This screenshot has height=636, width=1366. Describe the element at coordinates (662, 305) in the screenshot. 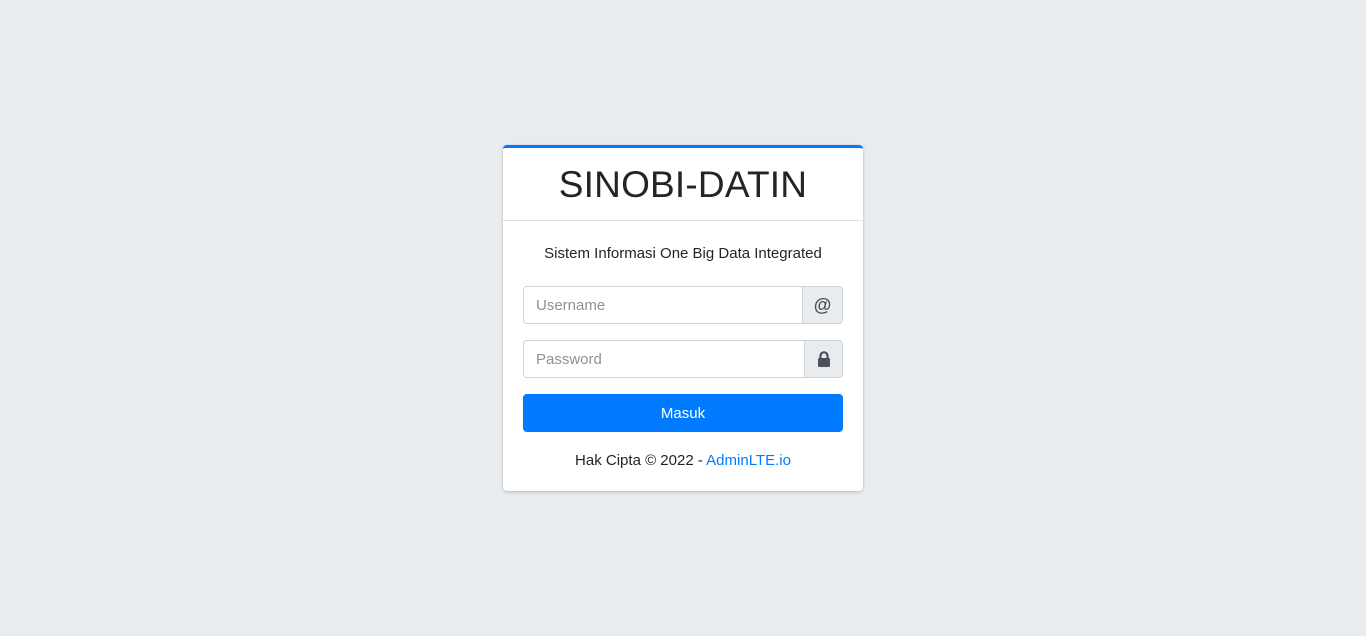

I see `username-input` at that location.